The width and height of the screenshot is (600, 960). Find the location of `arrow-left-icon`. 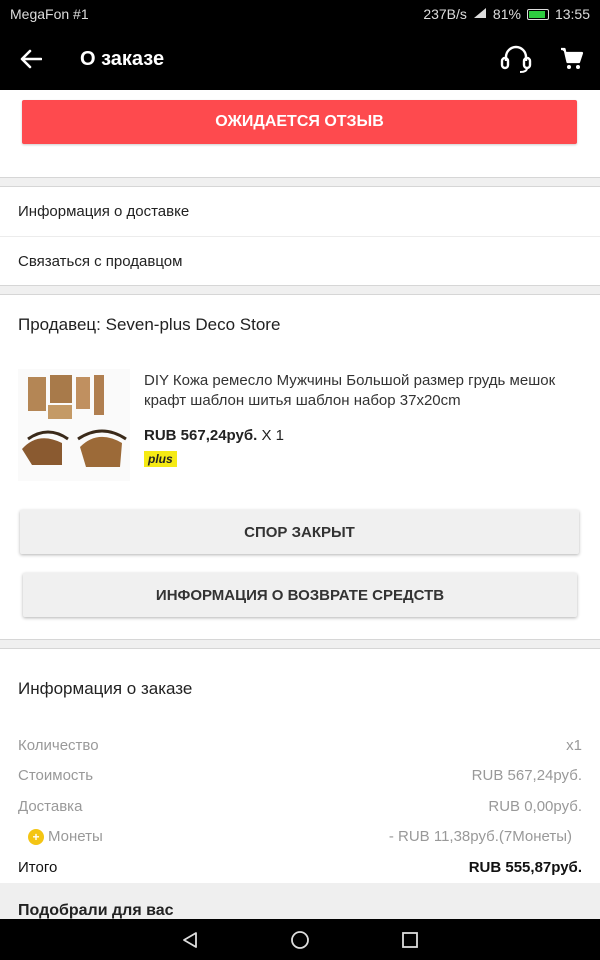

arrow-left-icon is located at coordinates (31, 59).